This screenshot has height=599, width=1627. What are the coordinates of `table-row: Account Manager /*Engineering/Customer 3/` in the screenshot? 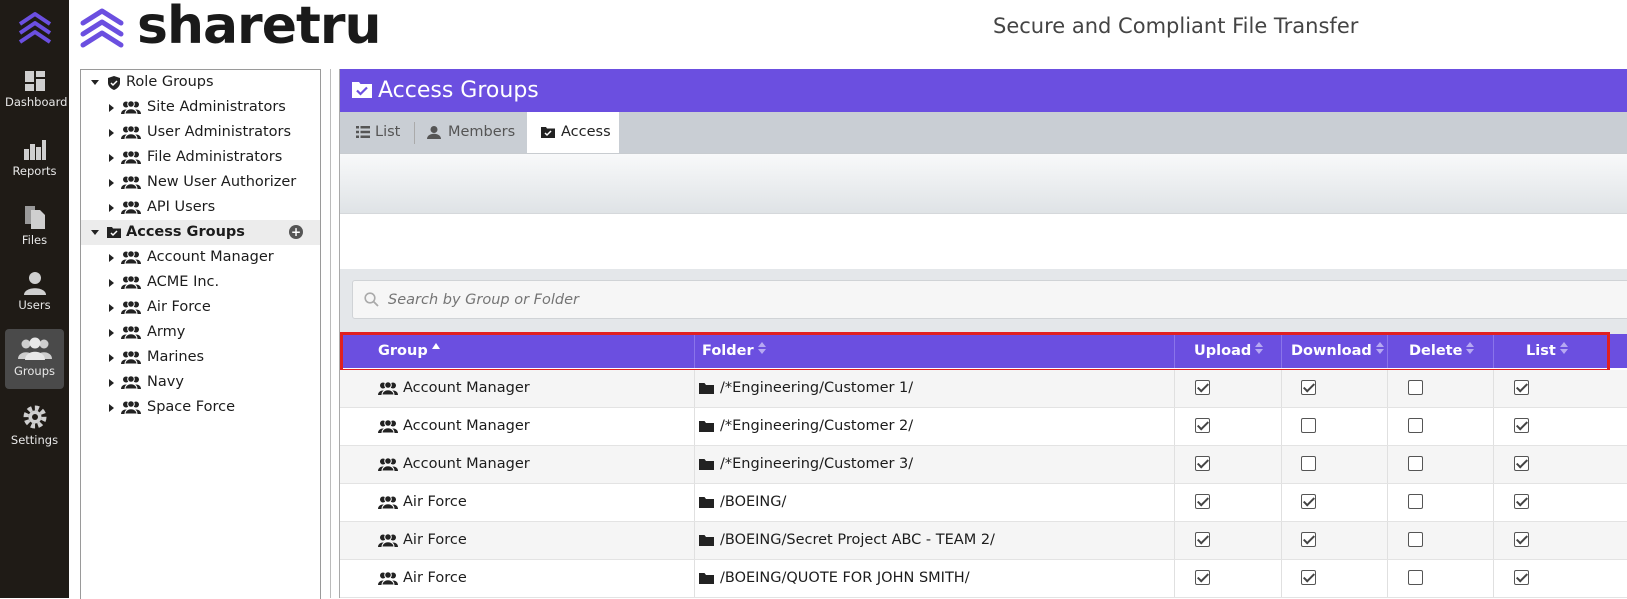 It's located at (983, 465).